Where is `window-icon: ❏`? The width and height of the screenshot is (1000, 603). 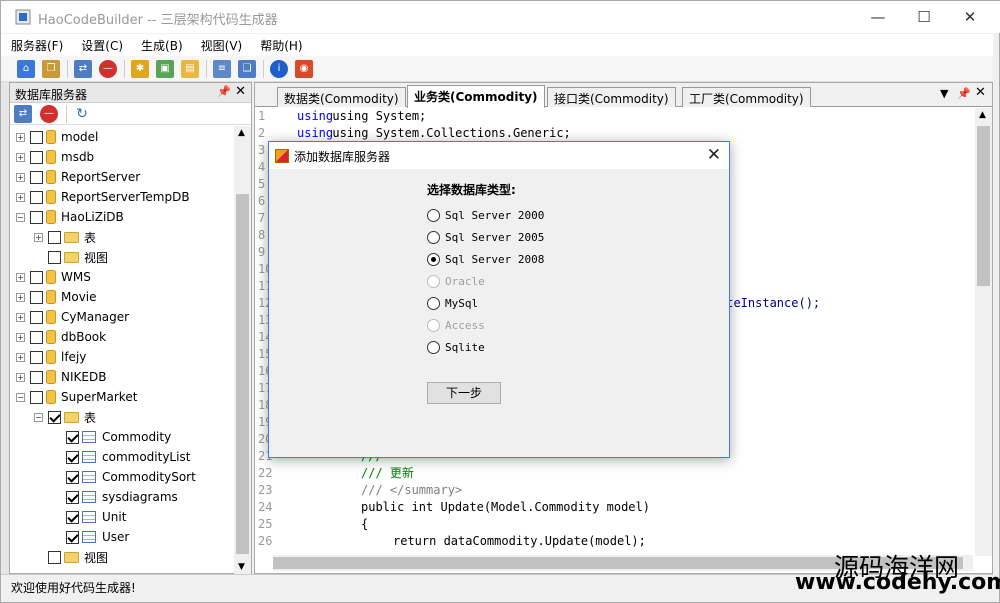 window-icon: ❏ is located at coordinates (247, 68).